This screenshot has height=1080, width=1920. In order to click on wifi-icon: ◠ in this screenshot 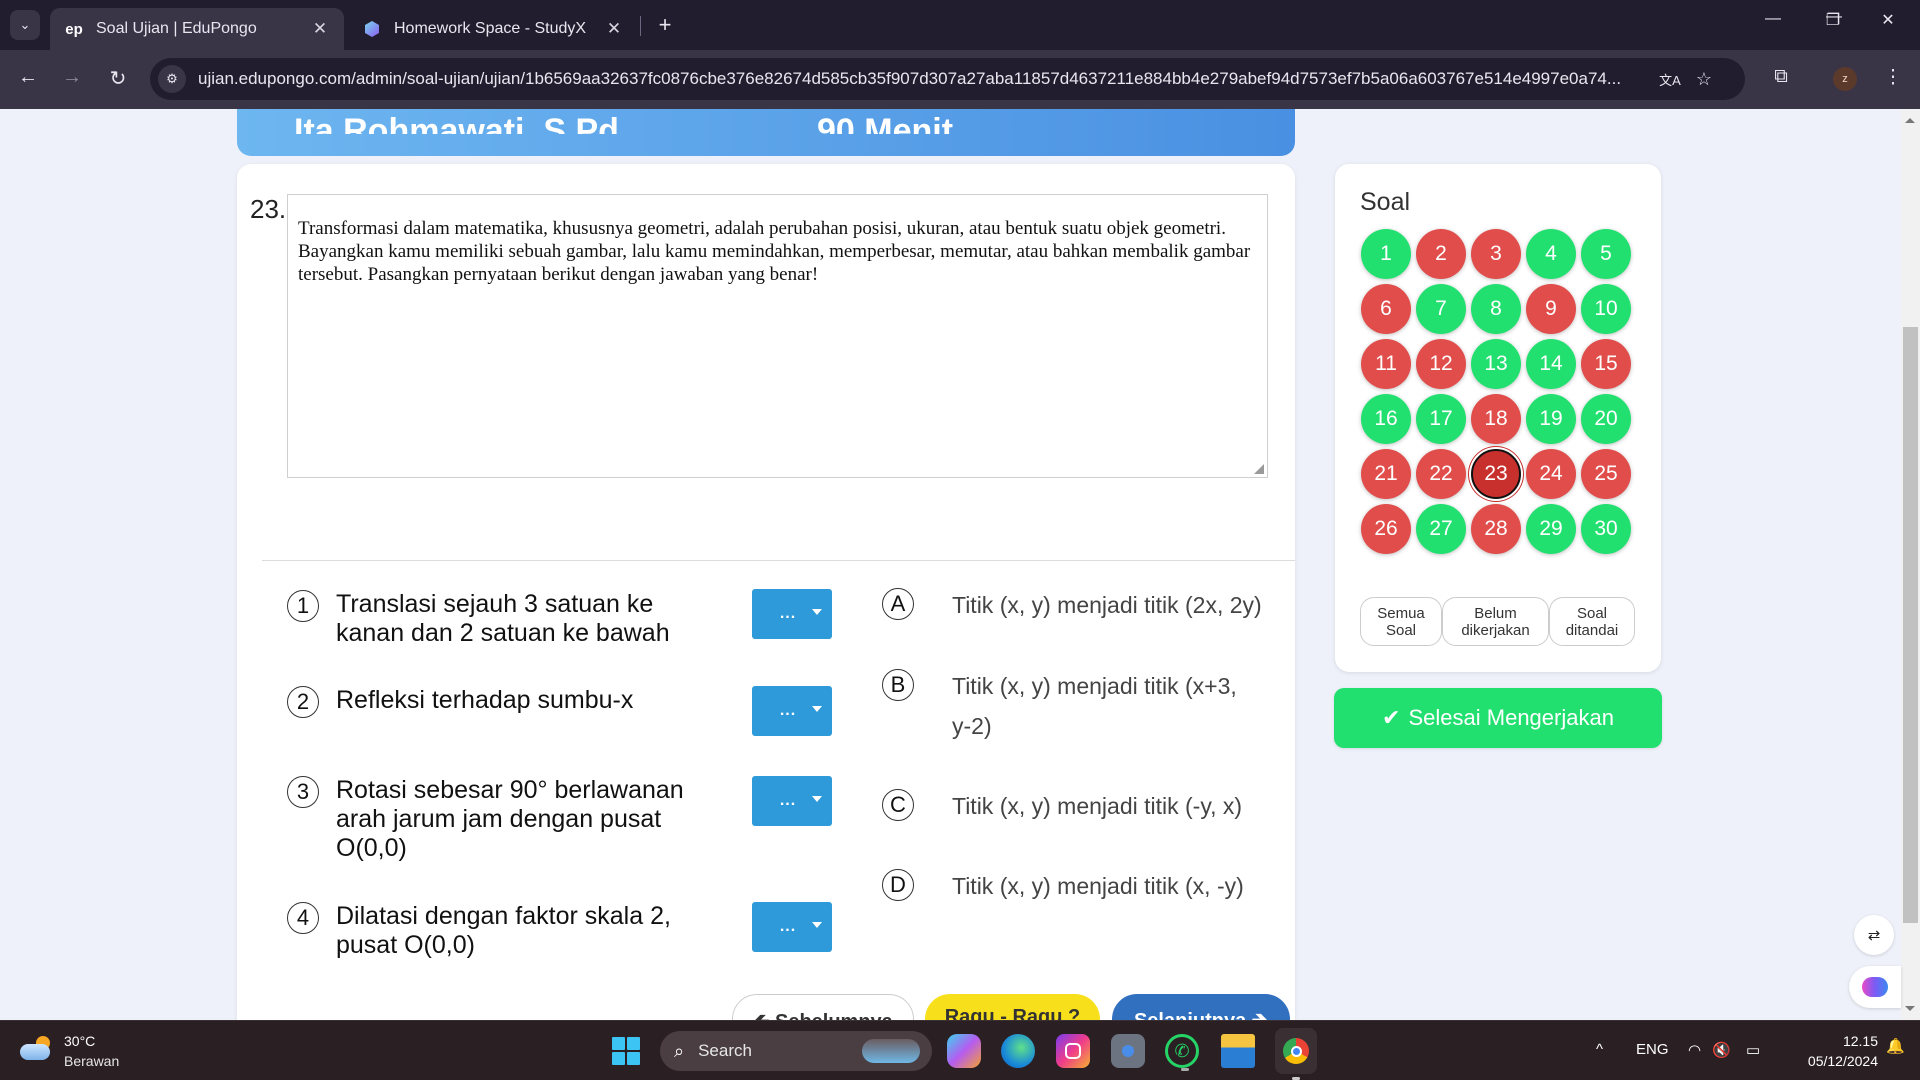, I will do `click(1694, 1050)`.